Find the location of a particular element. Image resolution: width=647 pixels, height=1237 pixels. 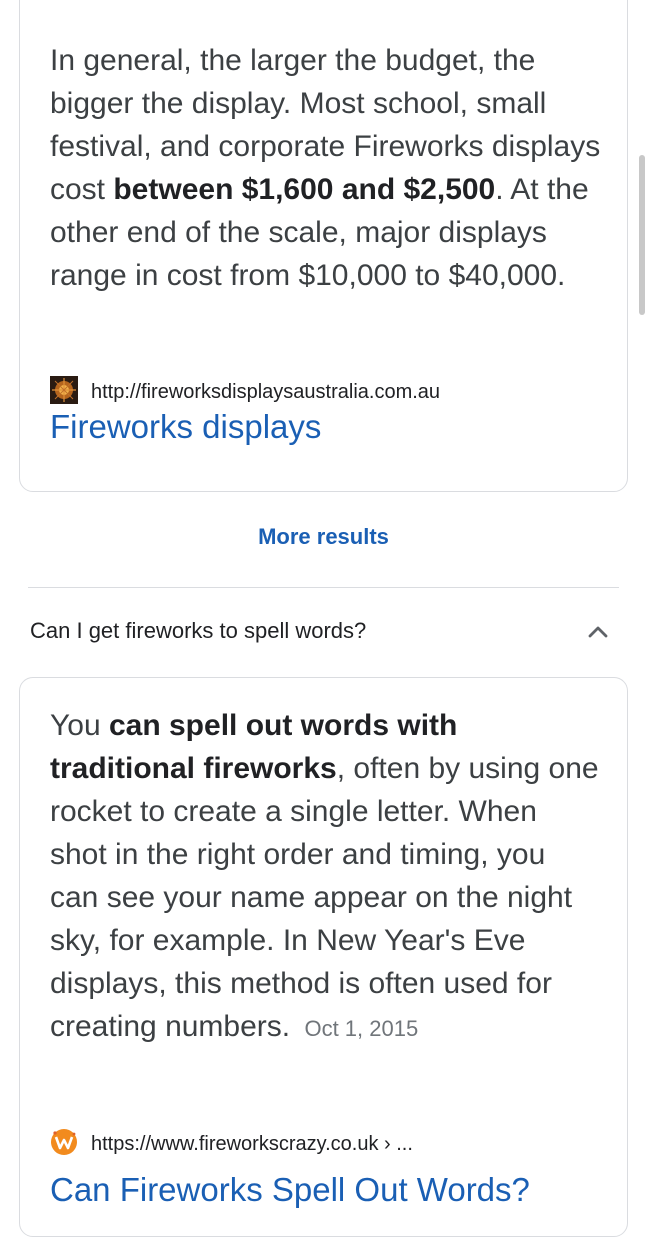

fireworkscrazy-logo-icon is located at coordinates (70, 1144).